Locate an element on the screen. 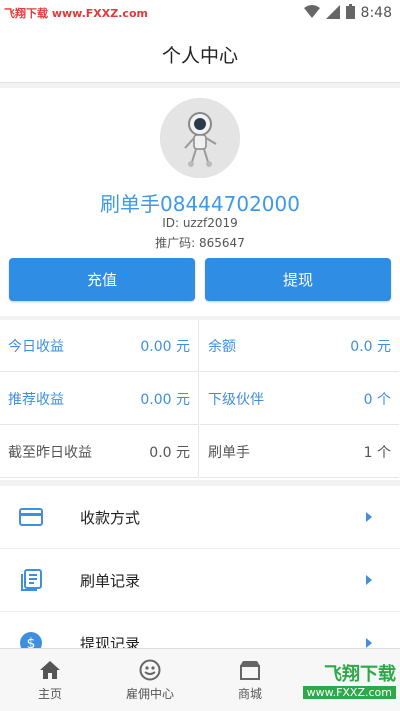 This screenshot has height=711, width=400. username: 刷单手08444702000 is located at coordinates (200, 204).